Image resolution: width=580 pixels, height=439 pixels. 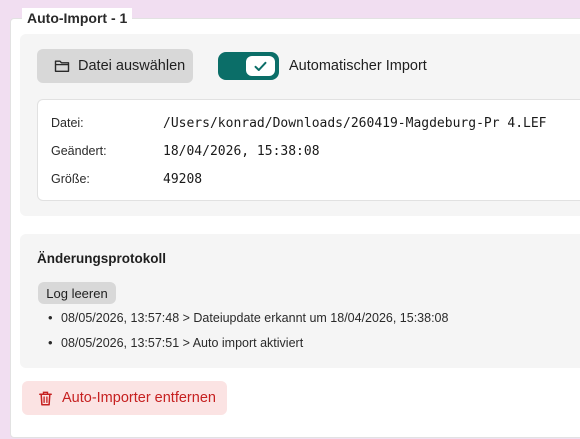 I want to click on remove-importer-button: Auto-Importer entfernen, so click(x=124, y=398).